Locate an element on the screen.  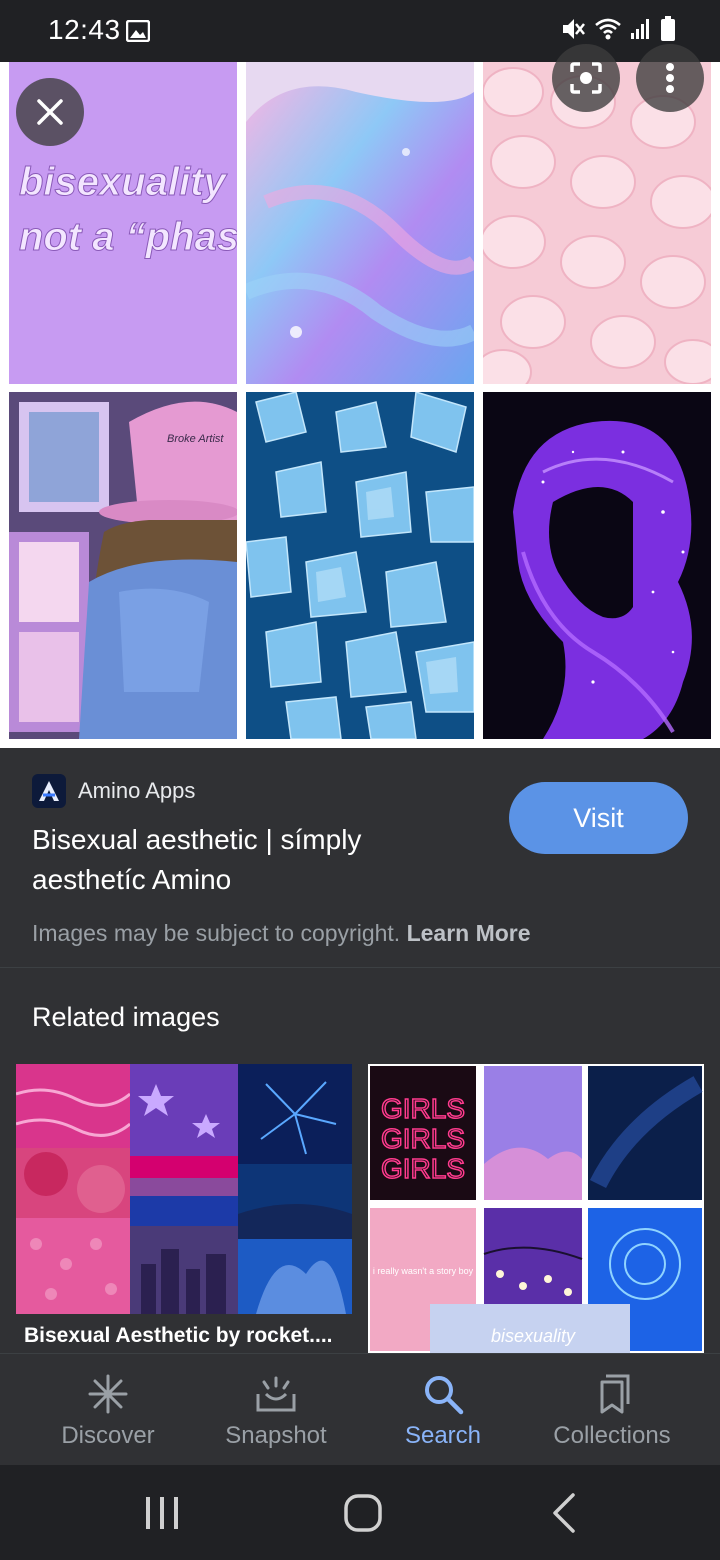
status-icons is located at coordinates (618, 29).